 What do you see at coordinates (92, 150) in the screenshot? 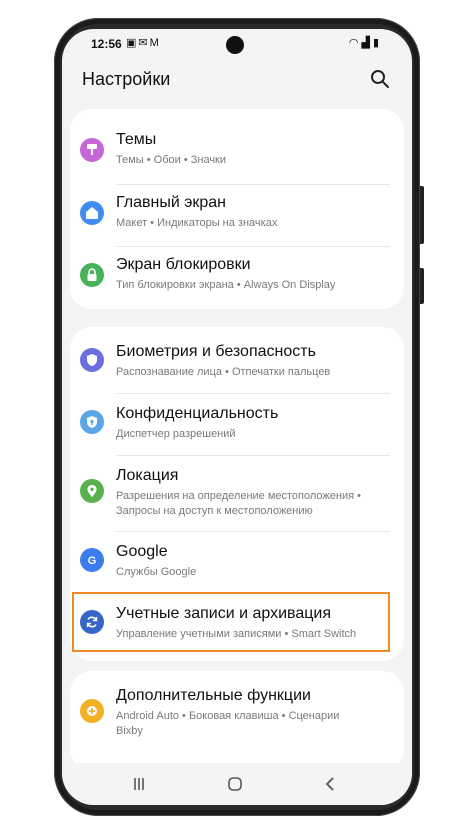
I see `themes-icon` at bounding box center [92, 150].